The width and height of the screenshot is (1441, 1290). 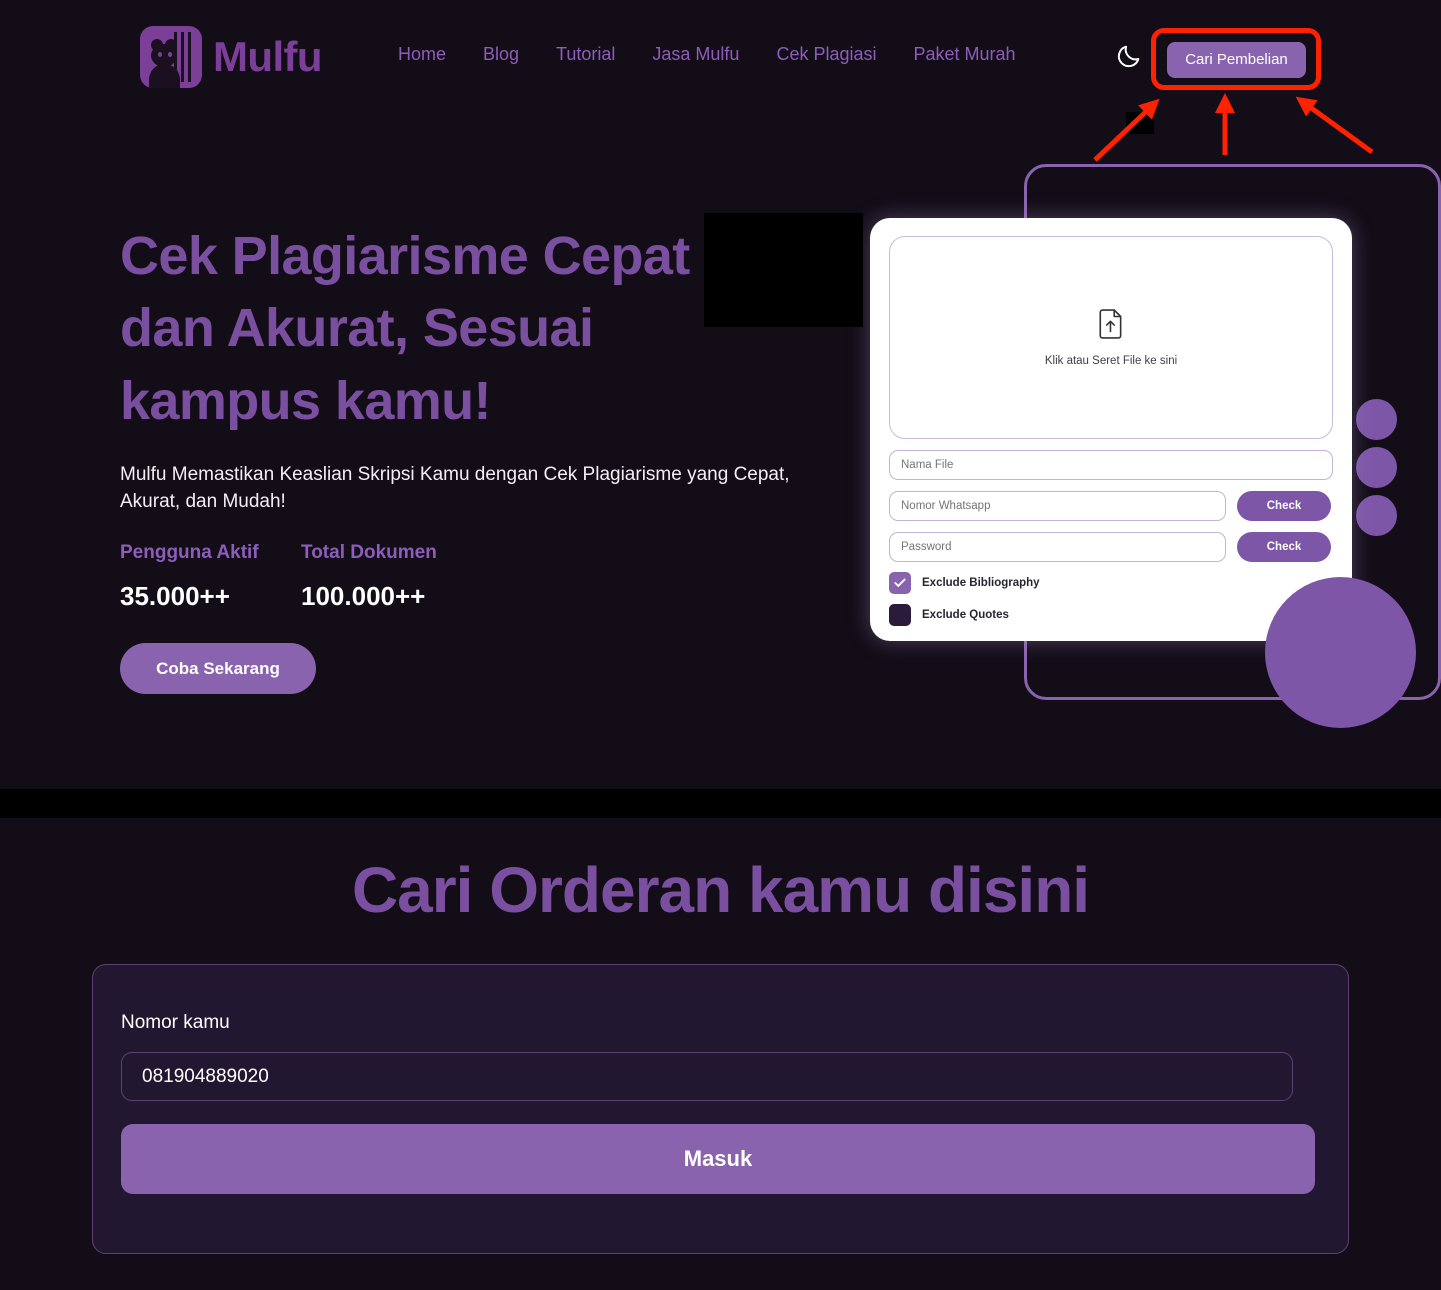 I want to click on field-row-nama-file, so click(x=1111, y=465).